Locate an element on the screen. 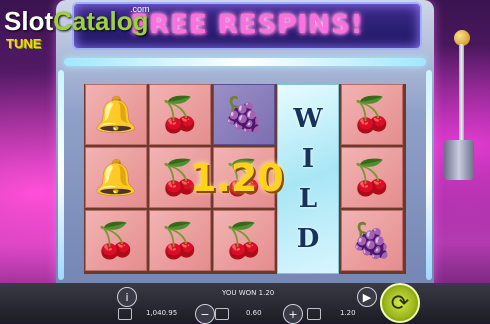  logo-com: .com is located at coordinates (140, 9).